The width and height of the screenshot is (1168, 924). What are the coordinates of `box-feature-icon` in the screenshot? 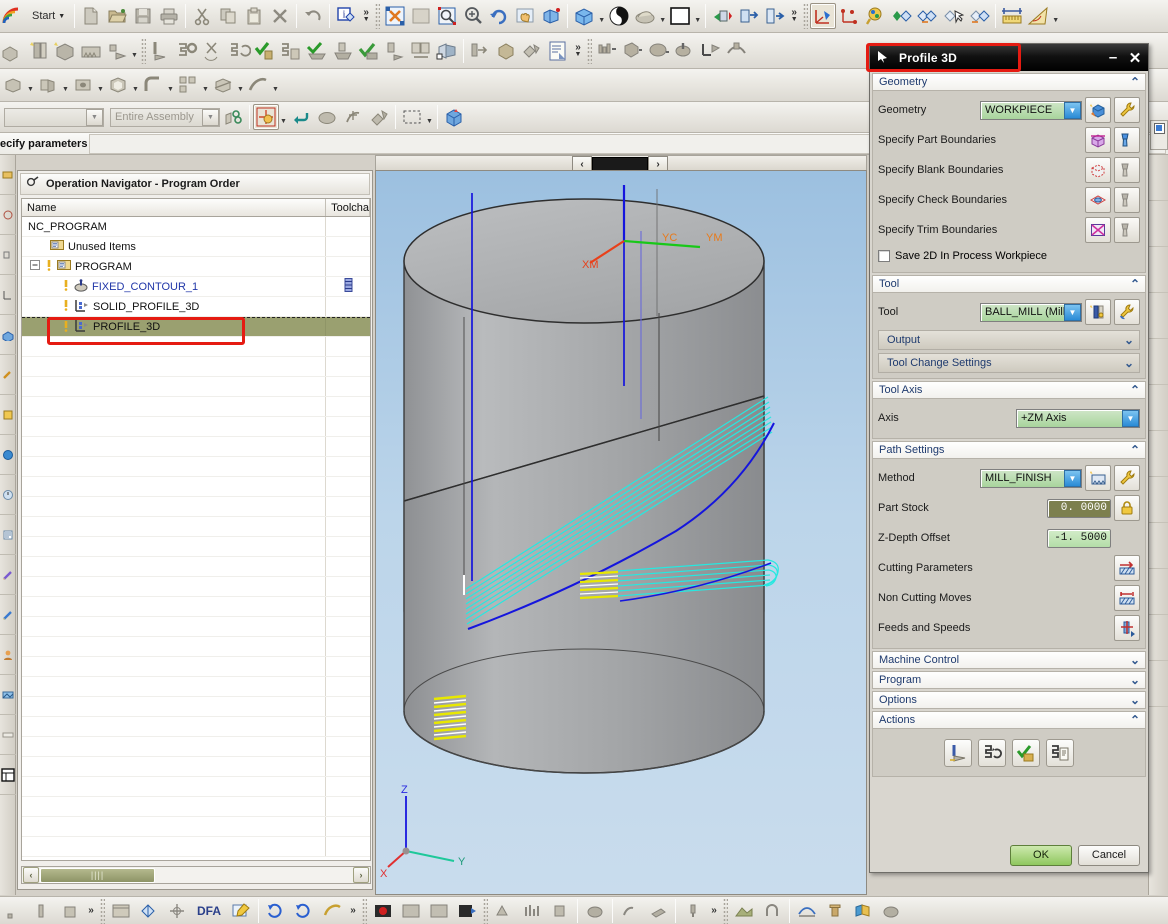 It's located at (13, 85).